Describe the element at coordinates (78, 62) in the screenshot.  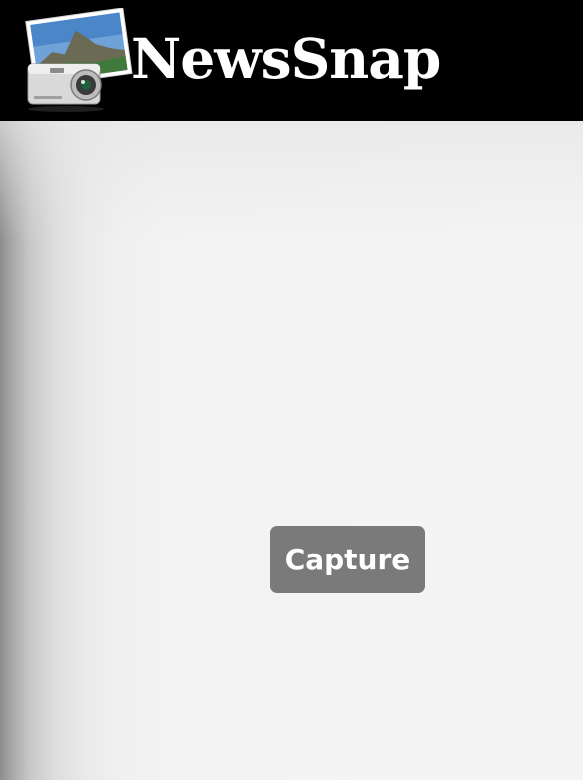
I see `camera-photo-icon` at that location.